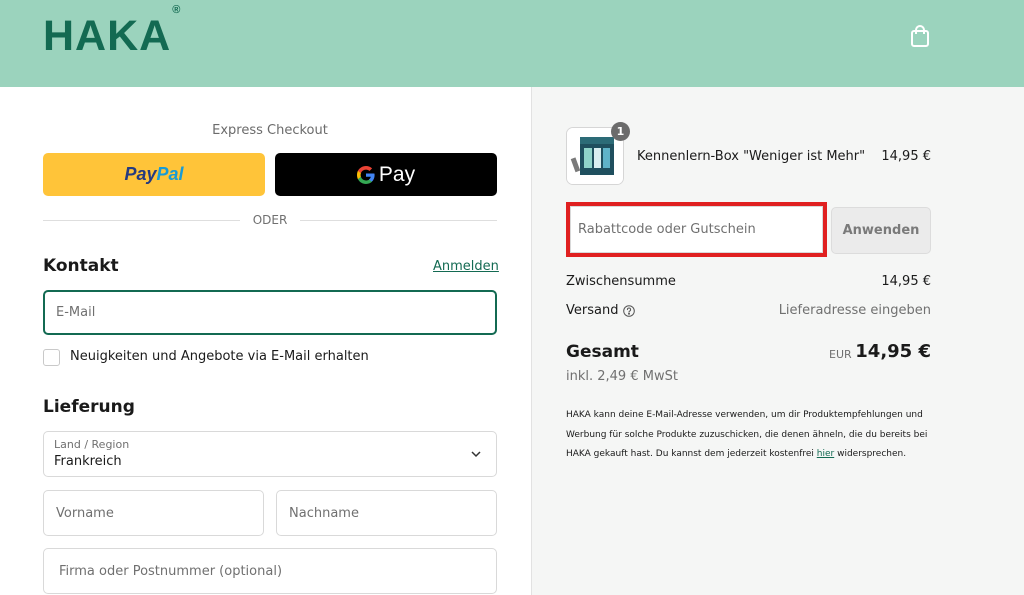 This screenshot has height=595, width=1024. I want to click on haka-logo: HAKA®, so click(111, 32).